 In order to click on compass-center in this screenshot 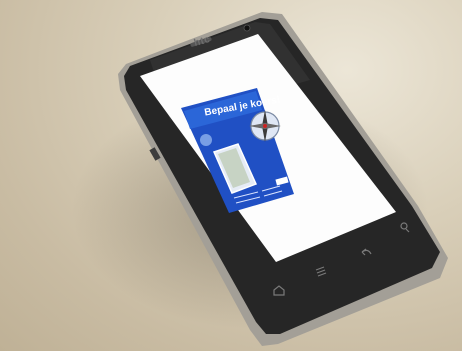, I will do `click(265, 126)`.